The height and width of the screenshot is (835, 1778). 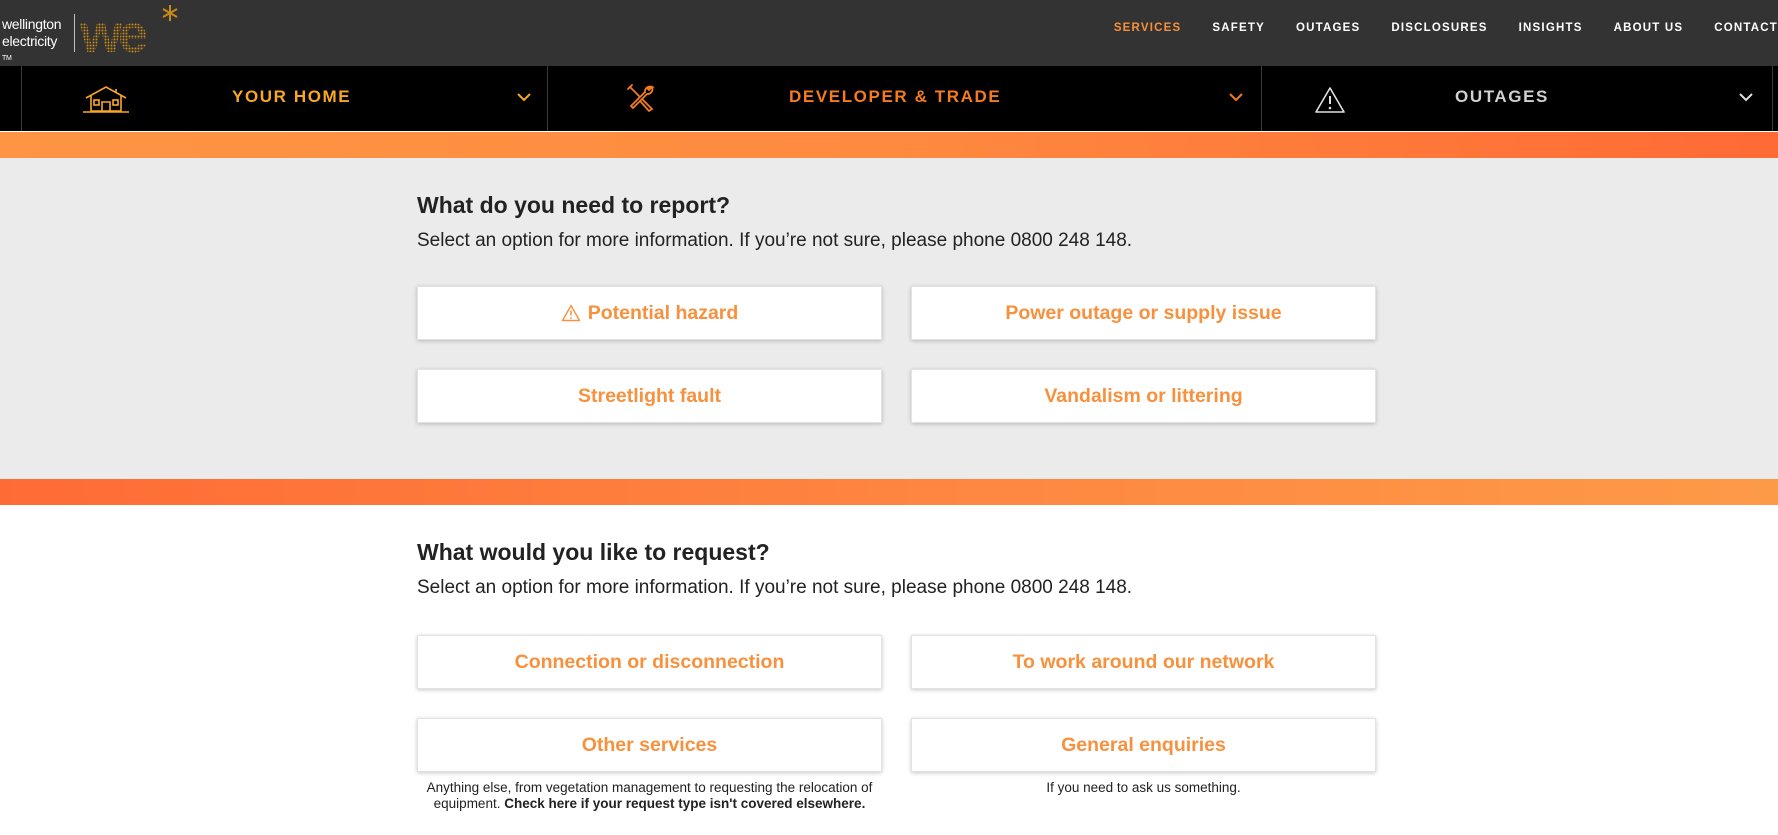 What do you see at coordinates (1328, 28) in the screenshot?
I see `topnav-outages: OUTAGES` at bounding box center [1328, 28].